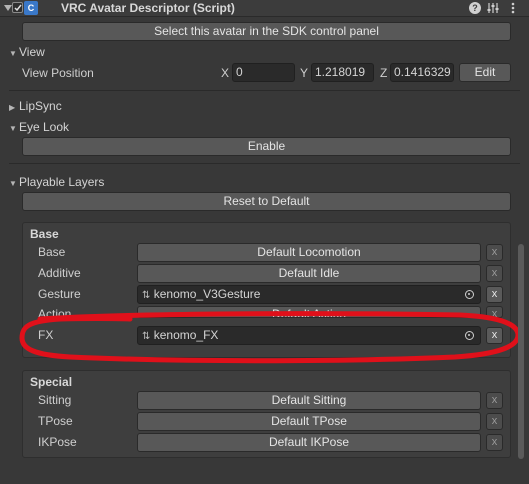  Describe the element at coordinates (148, 8) in the screenshot. I see `component-title: VRC Avatar Descriptor (Script)` at that location.